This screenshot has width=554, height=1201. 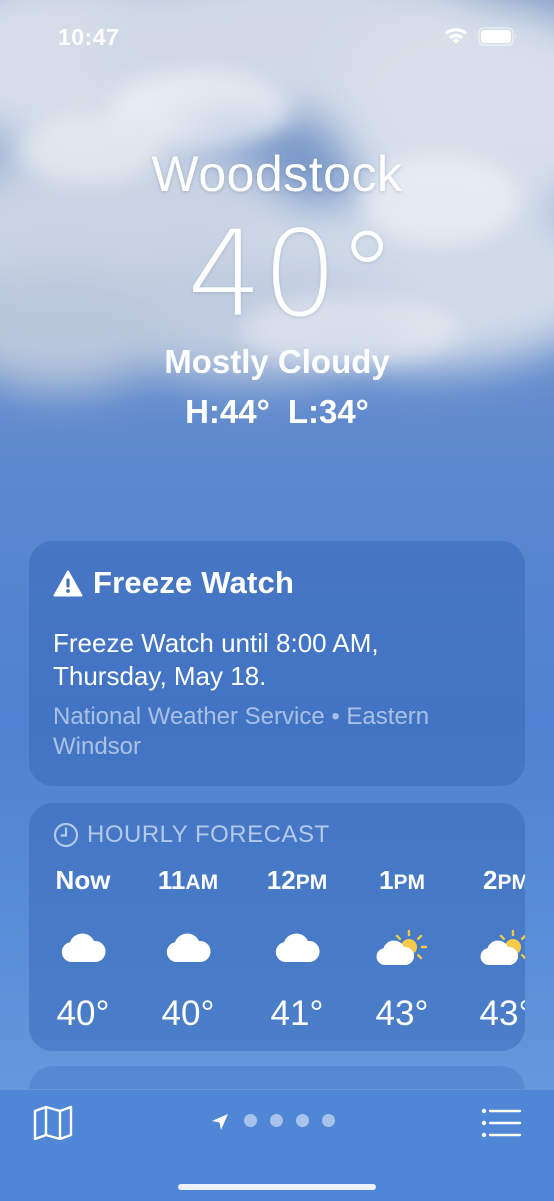 What do you see at coordinates (220, 1122) in the screenshot?
I see `location-arrow-icon` at bounding box center [220, 1122].